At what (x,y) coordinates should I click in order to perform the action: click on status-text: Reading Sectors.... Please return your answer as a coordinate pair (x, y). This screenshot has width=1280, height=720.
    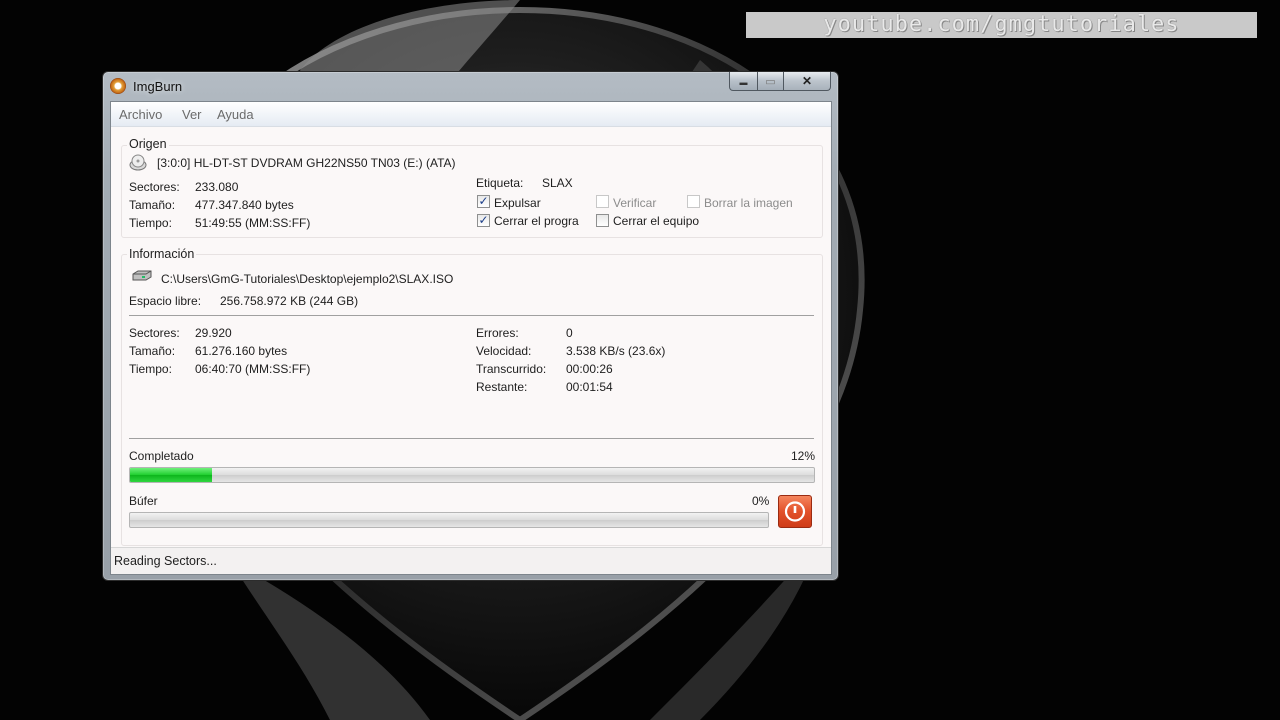
    Looking at the image, I should click on (165, 561).